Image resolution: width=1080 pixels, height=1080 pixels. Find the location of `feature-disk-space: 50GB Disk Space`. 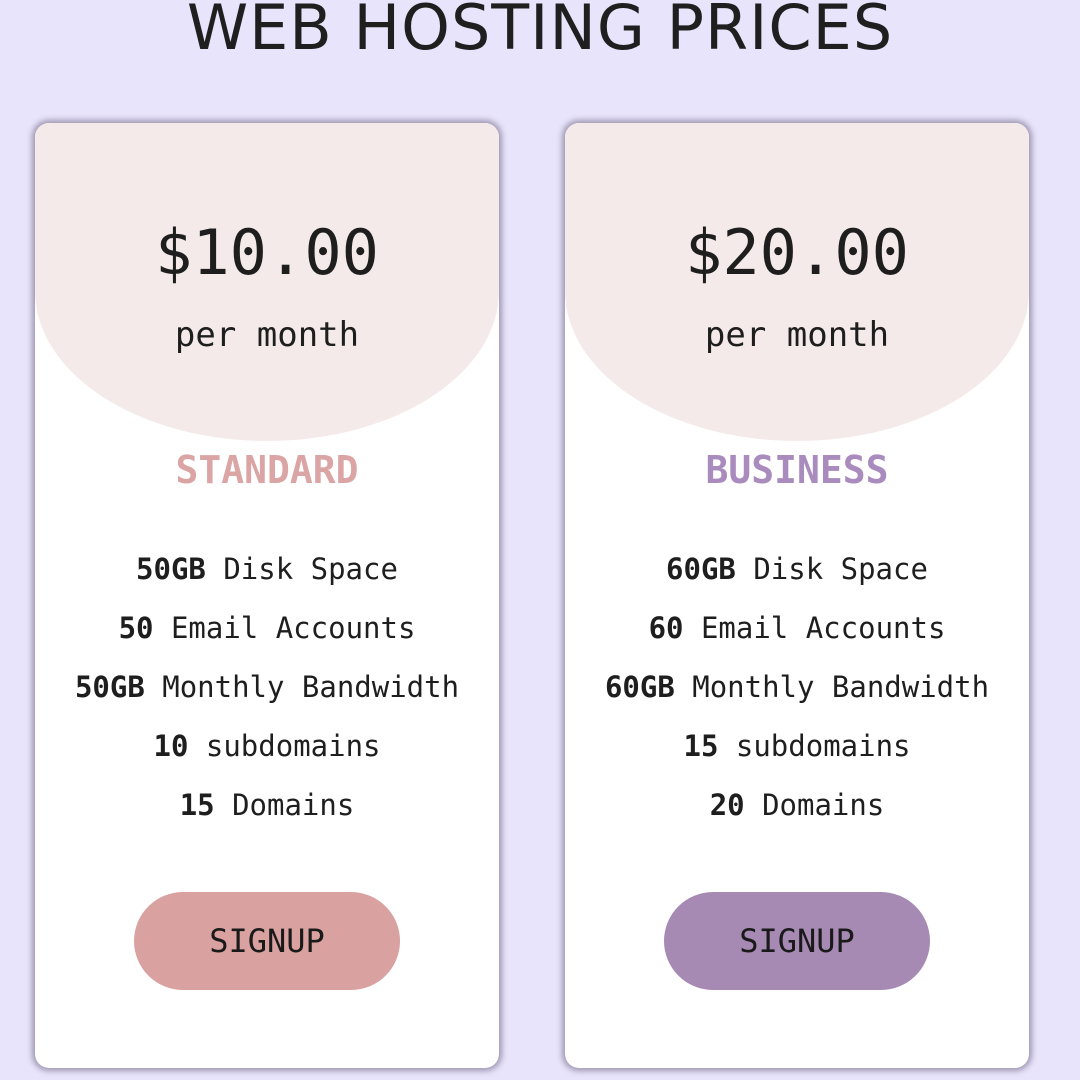

feature-disk-space: 50GB Disk Space is located at coordinates (267, 574).